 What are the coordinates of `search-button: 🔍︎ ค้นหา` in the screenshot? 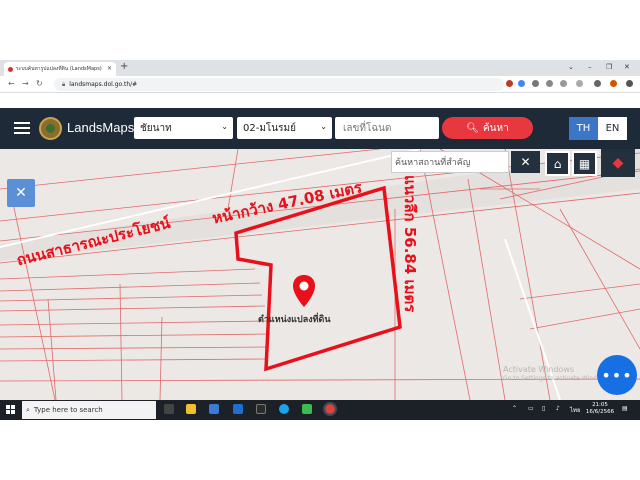 It's located at (487, 128).